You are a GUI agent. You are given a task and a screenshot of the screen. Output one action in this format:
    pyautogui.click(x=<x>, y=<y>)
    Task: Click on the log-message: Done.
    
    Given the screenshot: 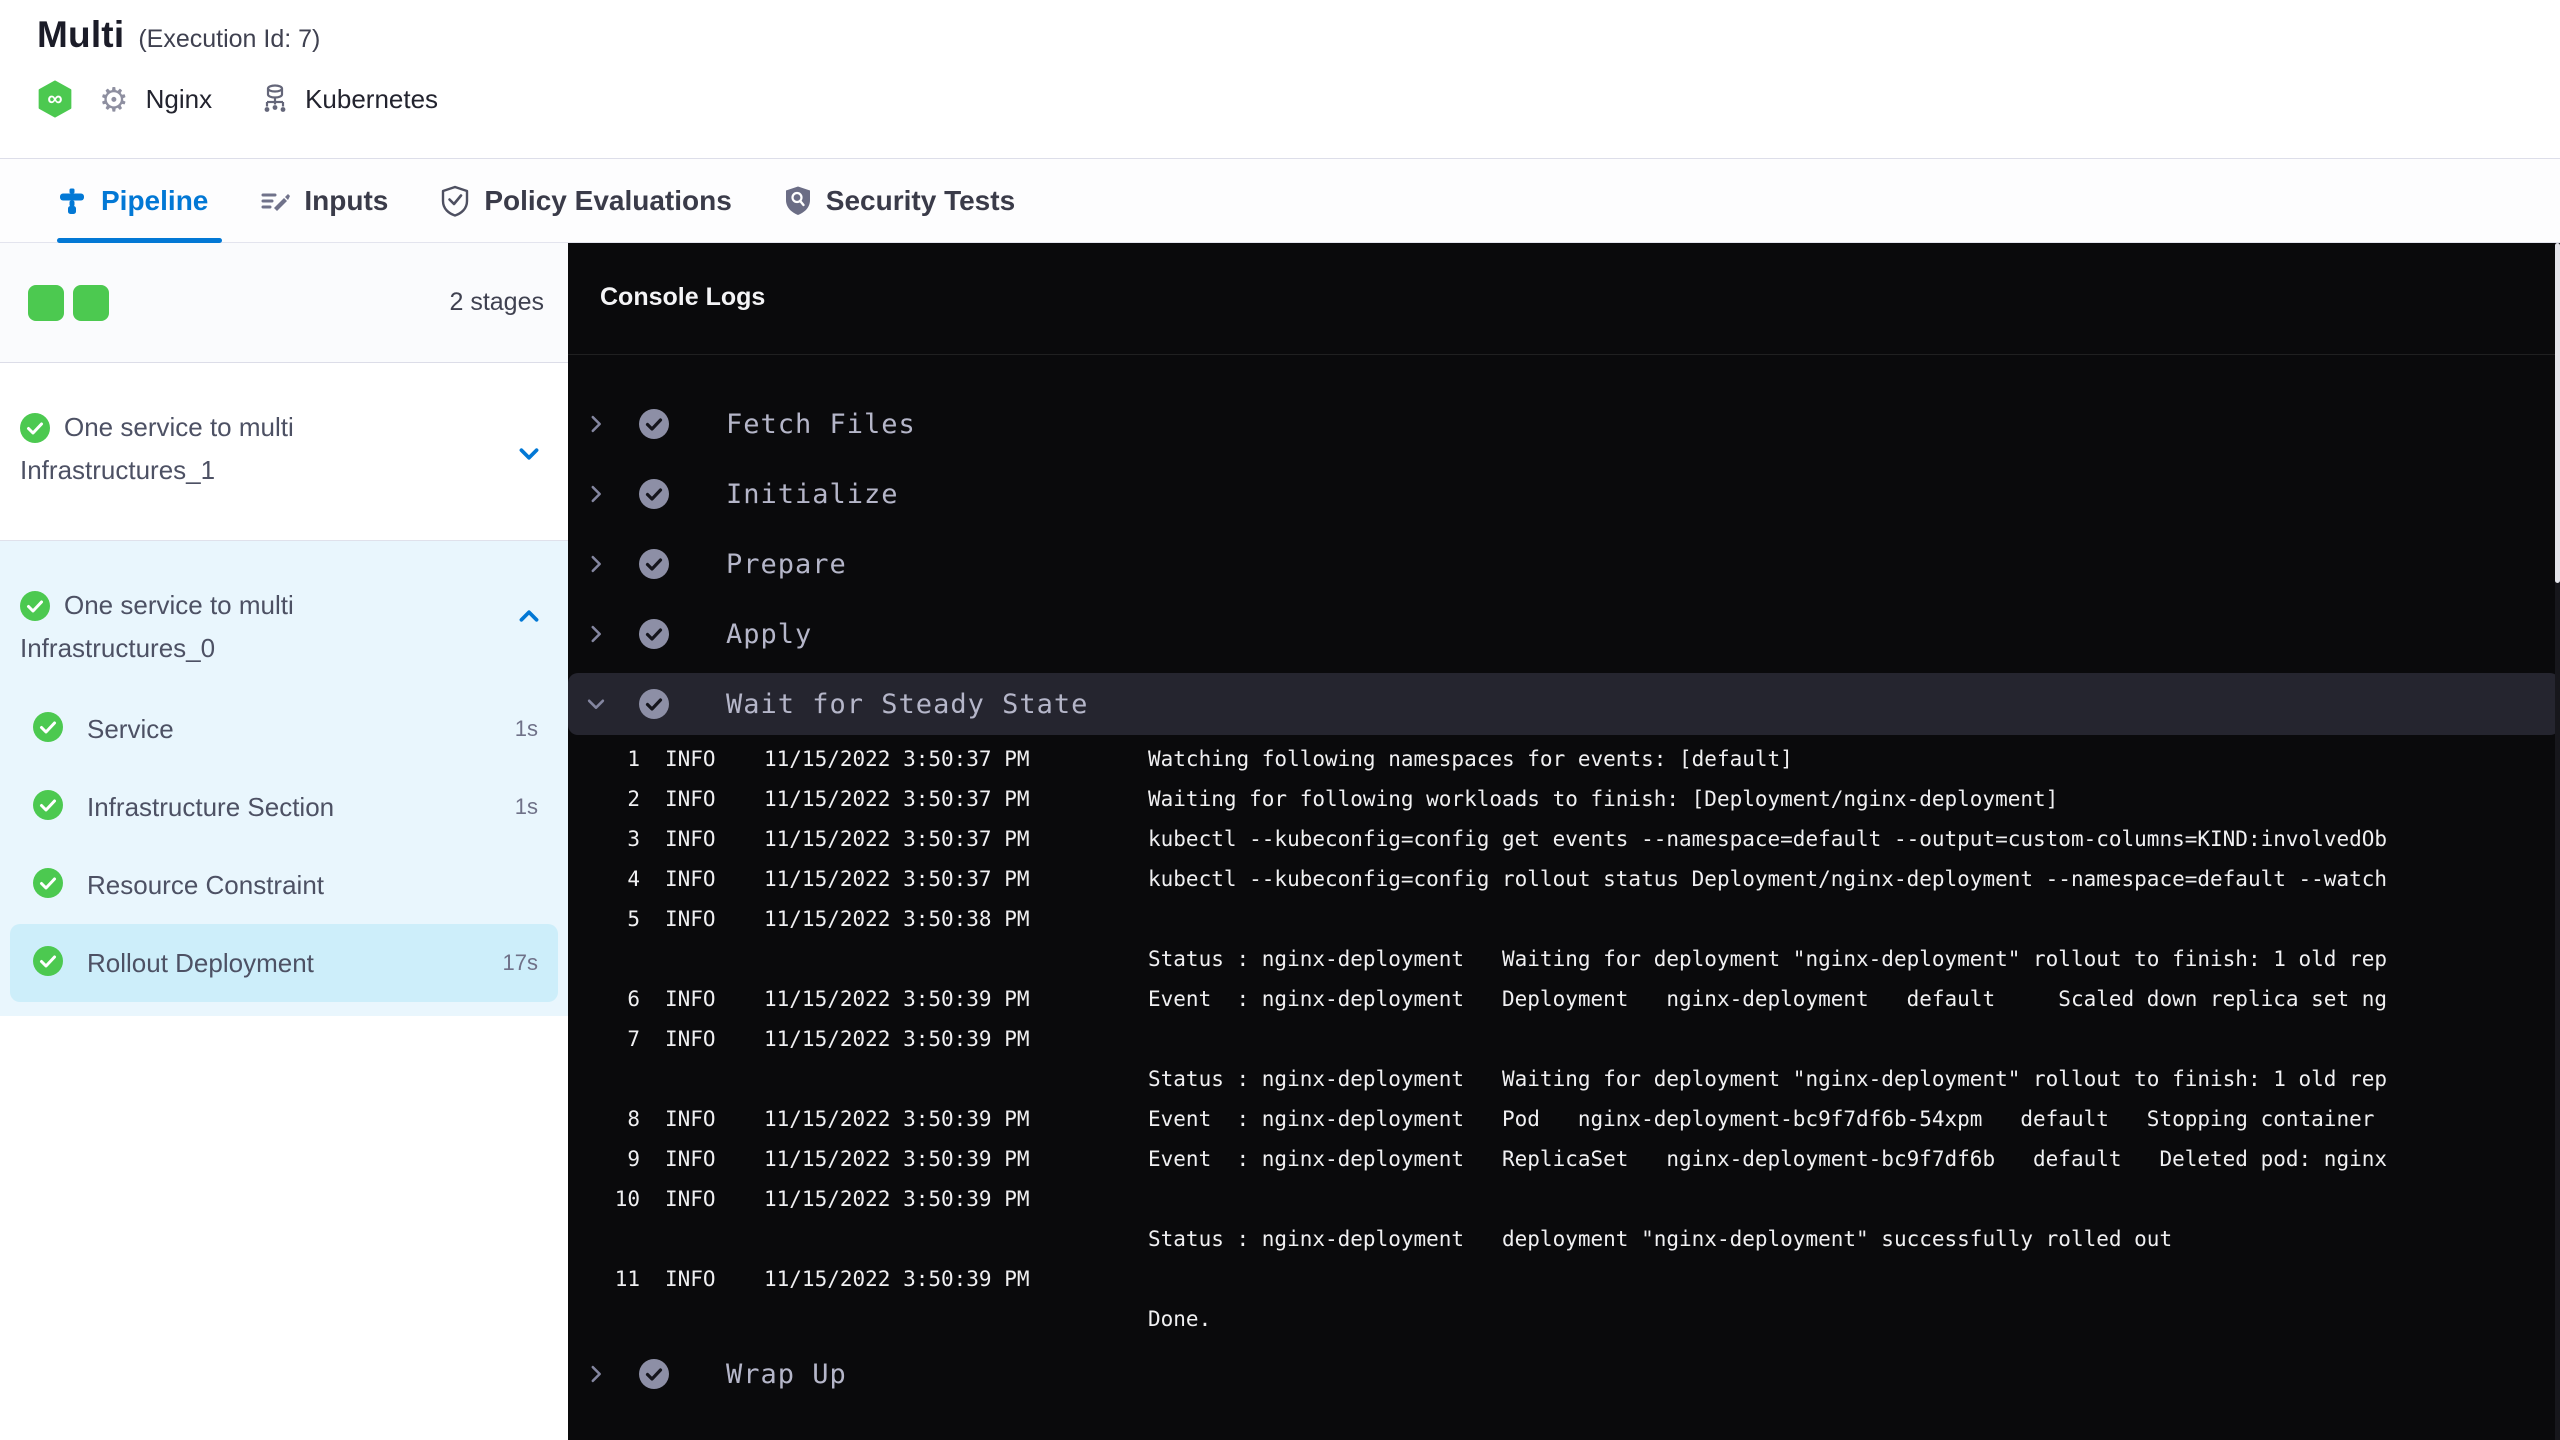 What is the action you would take?
    pyautogui.click(x=1180, y=1319)
    